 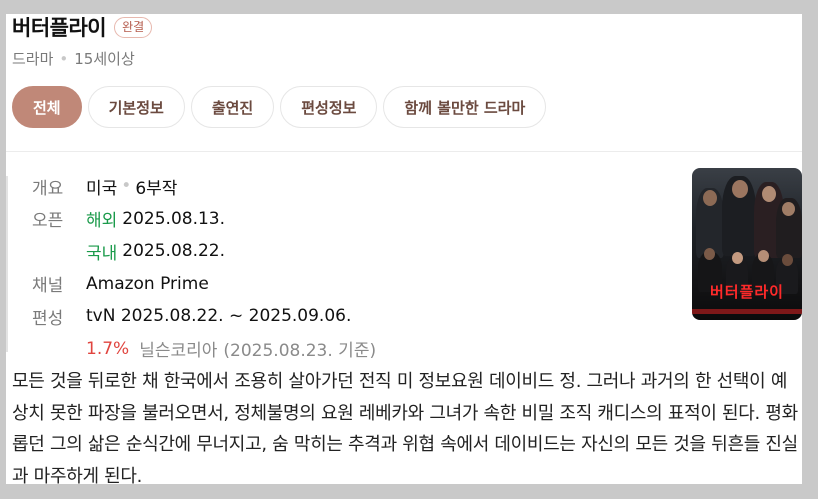 I want to click on poster-image: 버터플라이, so click(x=747, y=244).